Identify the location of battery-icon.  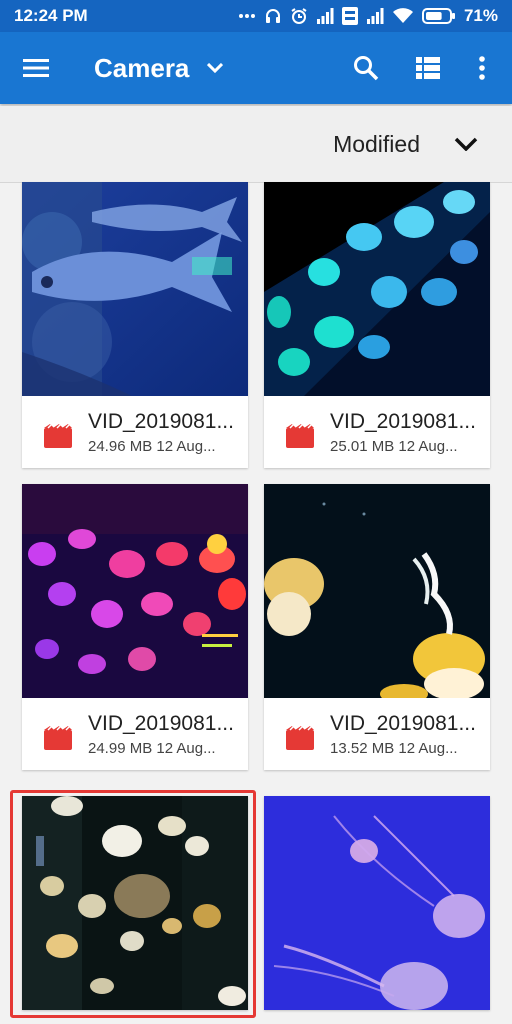
(438, 16).